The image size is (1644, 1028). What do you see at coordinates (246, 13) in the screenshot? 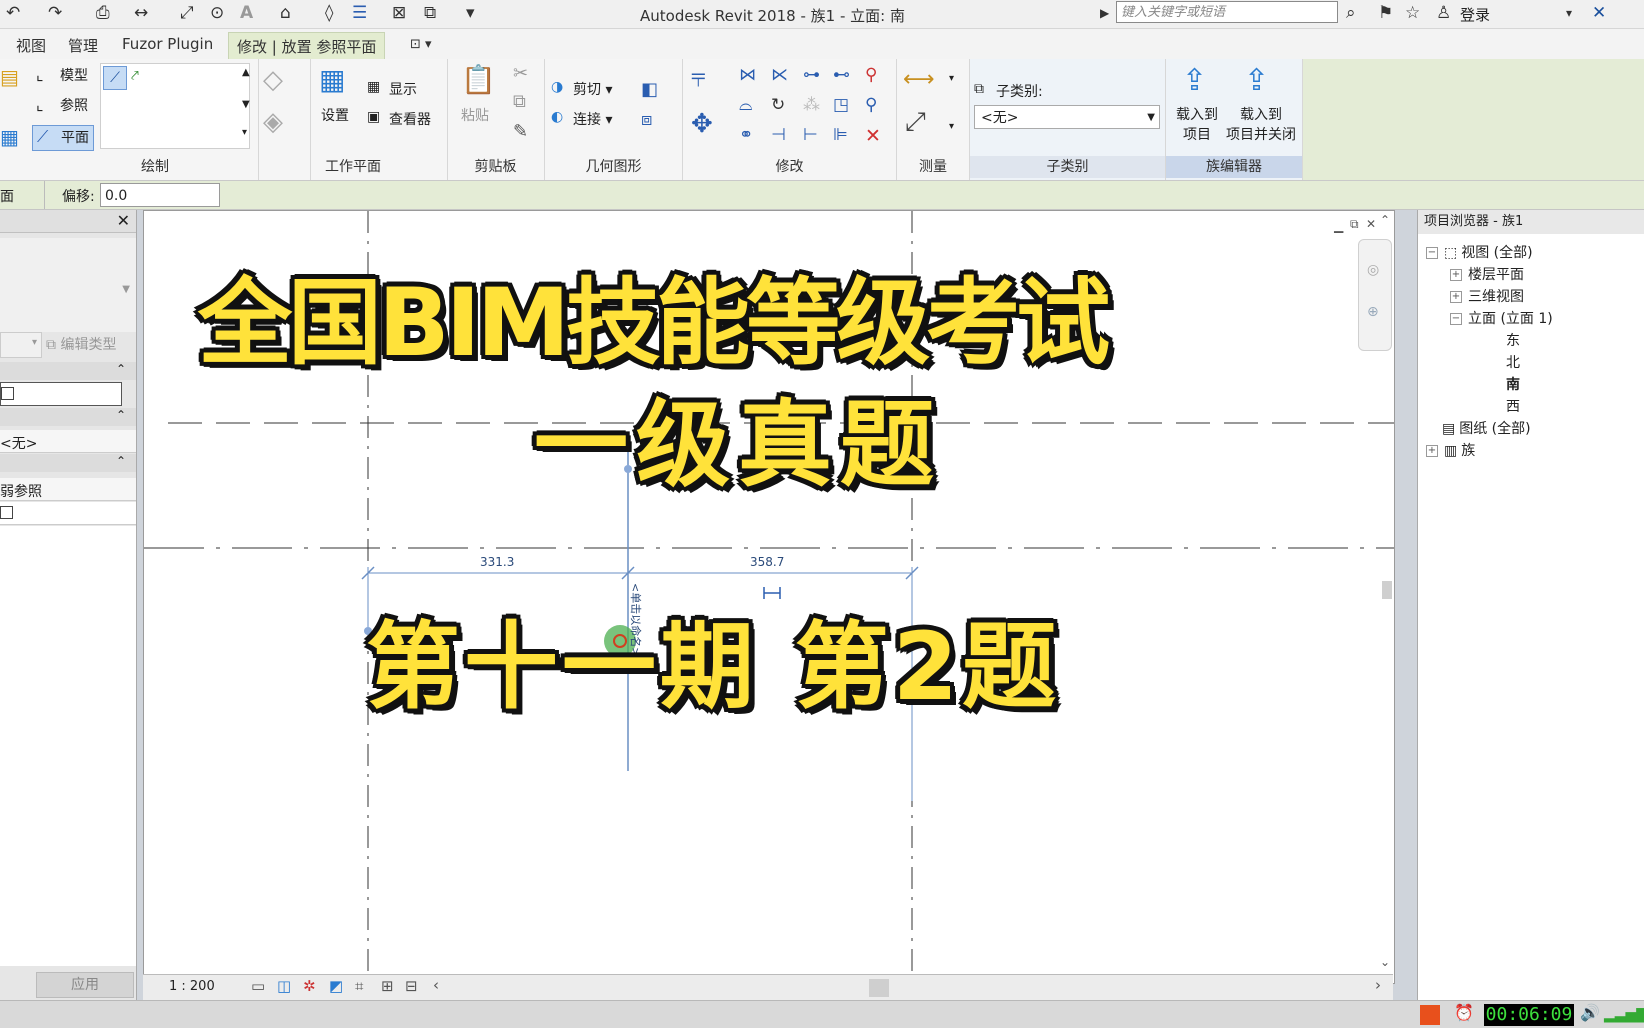
I see `text-qat-icon: A` at bounding box center [246, 13].